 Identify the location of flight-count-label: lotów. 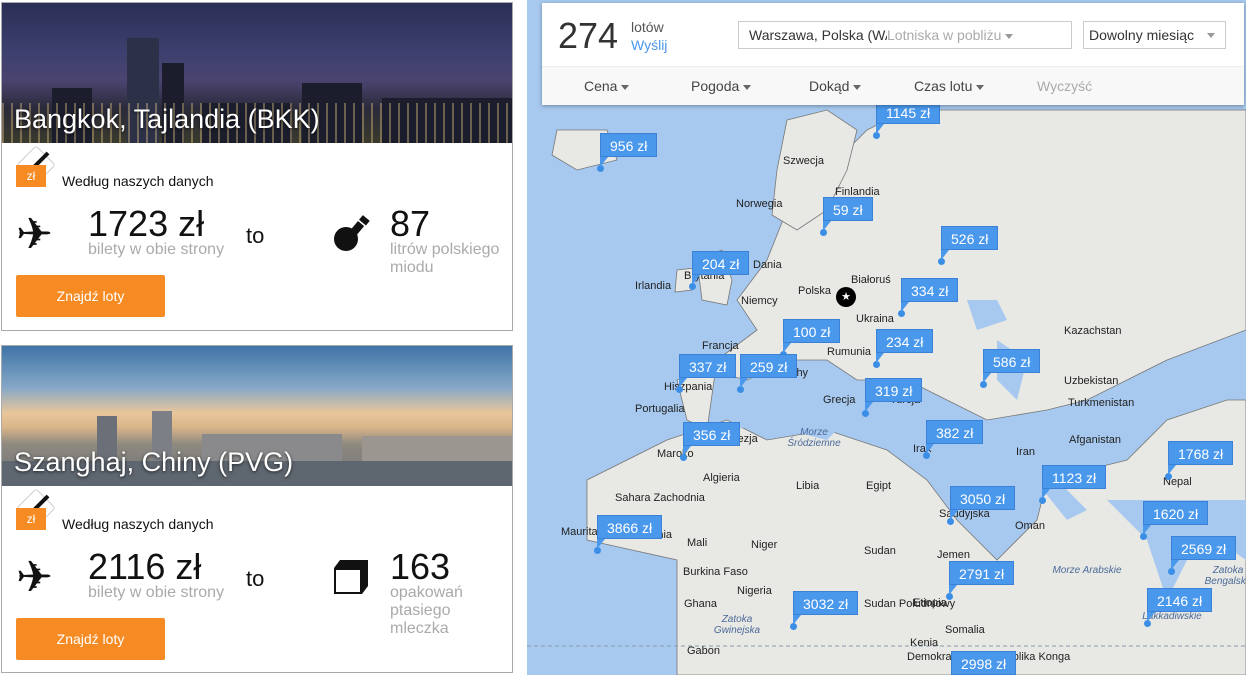
(647, 27).